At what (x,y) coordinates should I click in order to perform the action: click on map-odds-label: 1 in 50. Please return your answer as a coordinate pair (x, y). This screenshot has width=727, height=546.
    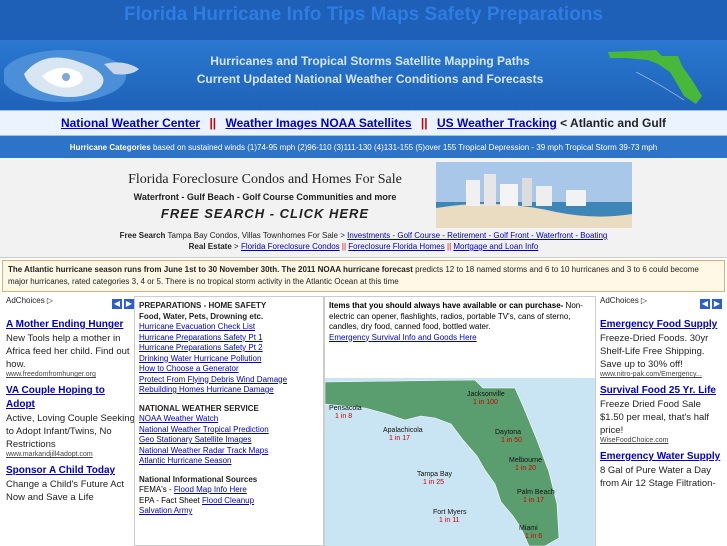
    Looking at the image, I should click on (511, 440).